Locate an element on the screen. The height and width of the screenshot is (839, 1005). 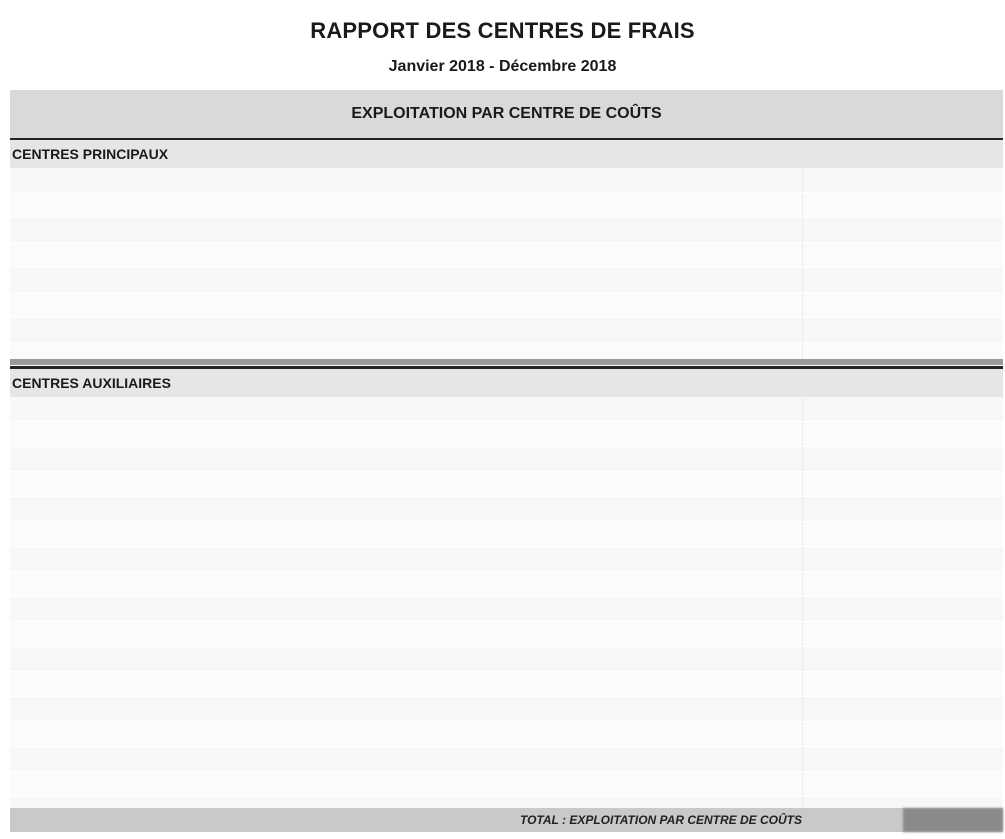
total-label: TOTAL : EXPLOITATION PAR CENTRE DE COÛTS is located at coordinates (660, 820).